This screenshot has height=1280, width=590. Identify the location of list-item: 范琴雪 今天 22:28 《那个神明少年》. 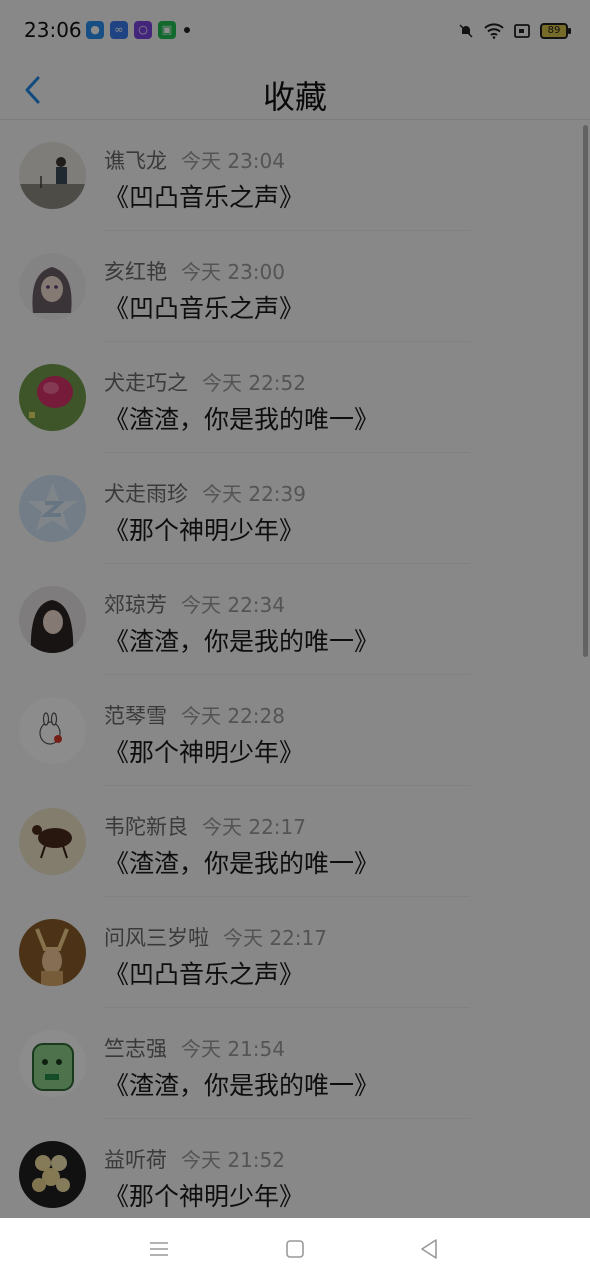
(295, 730).